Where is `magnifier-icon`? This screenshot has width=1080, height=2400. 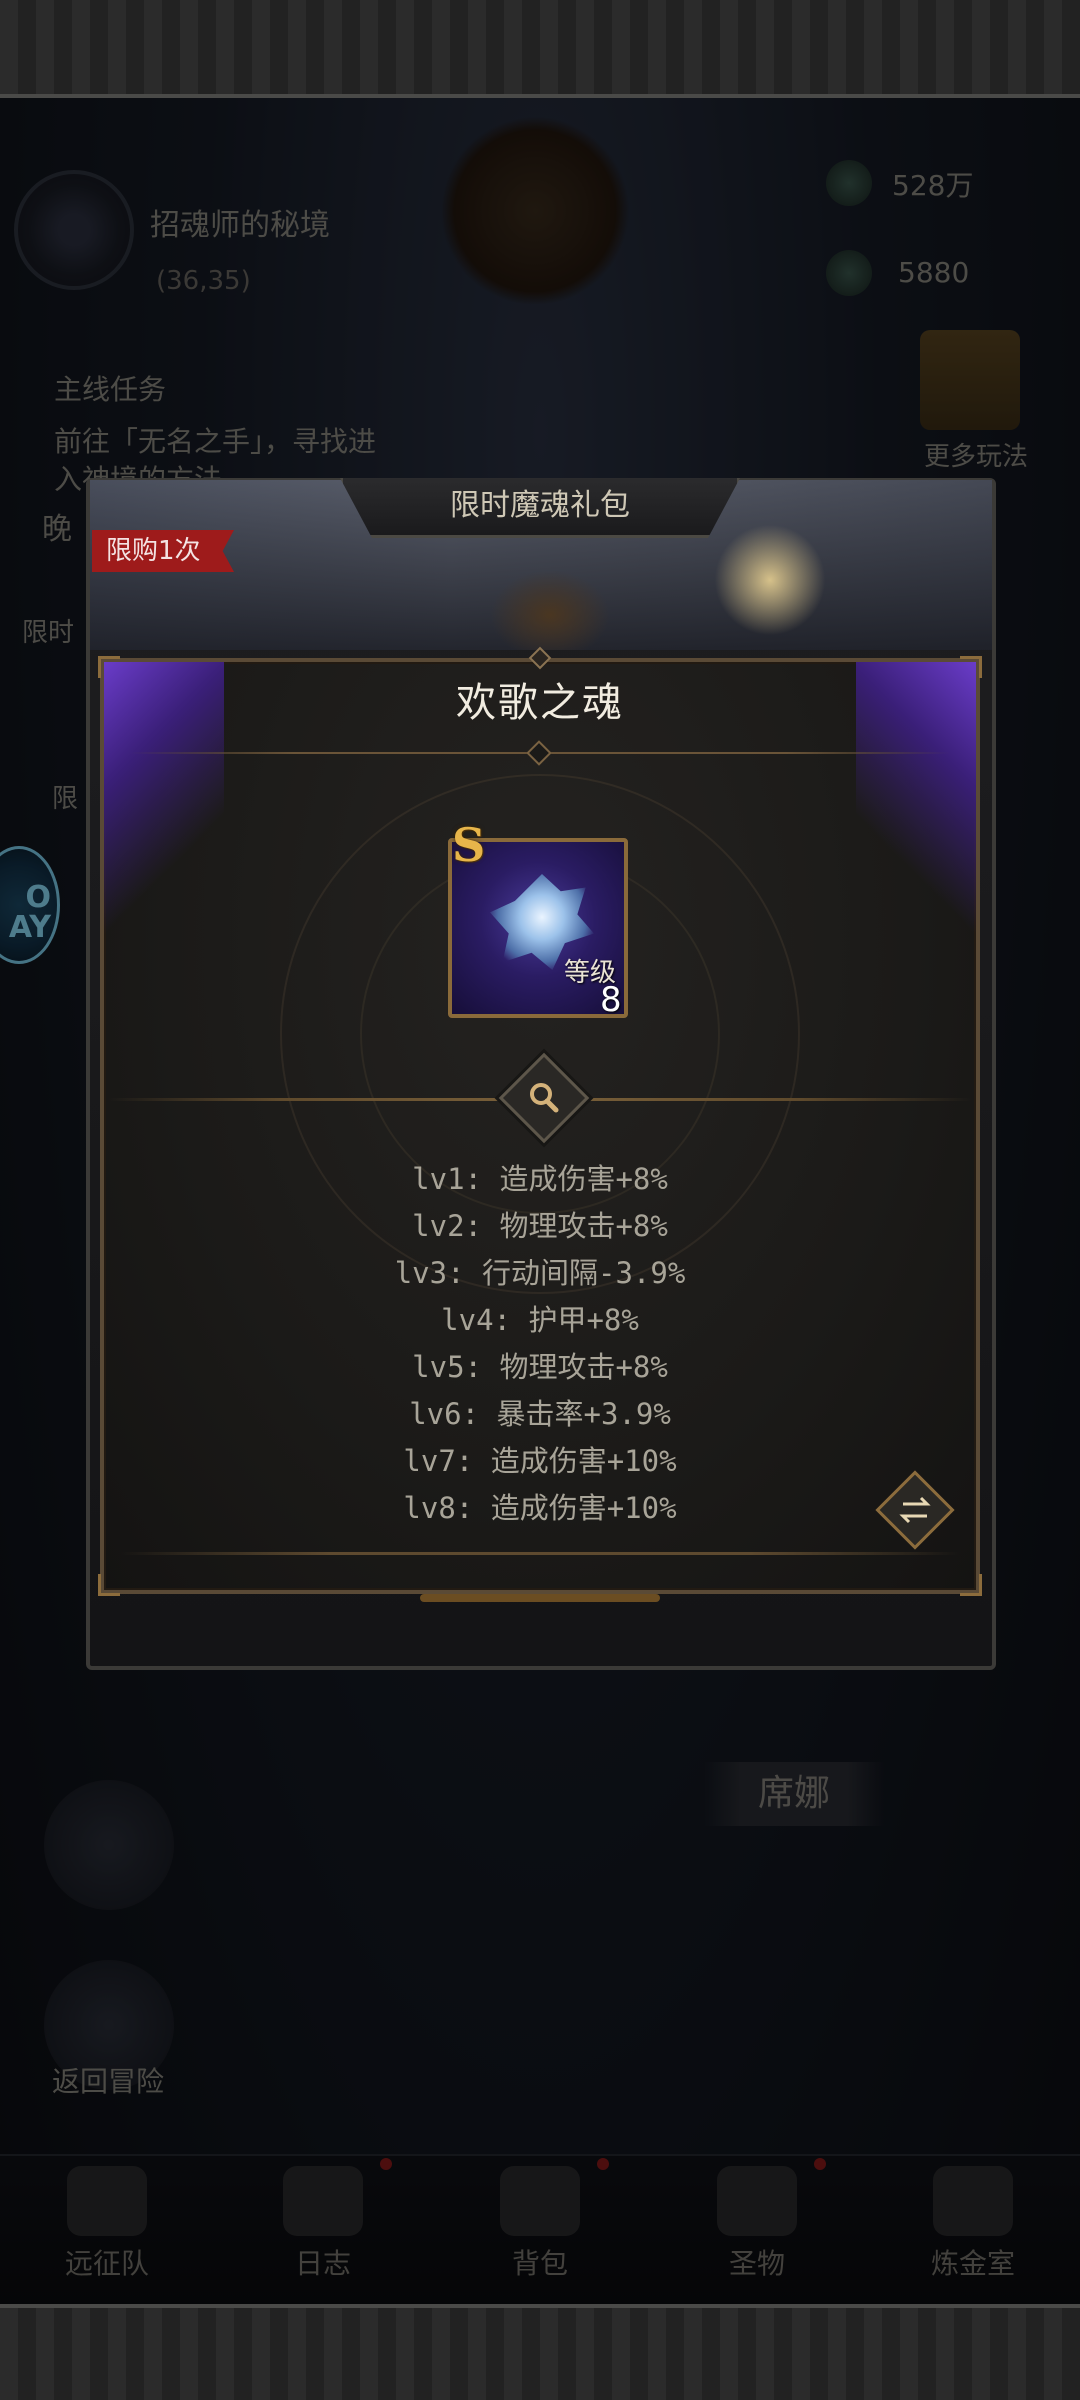 magnifier-icon is located at coordinates (544, 1098).